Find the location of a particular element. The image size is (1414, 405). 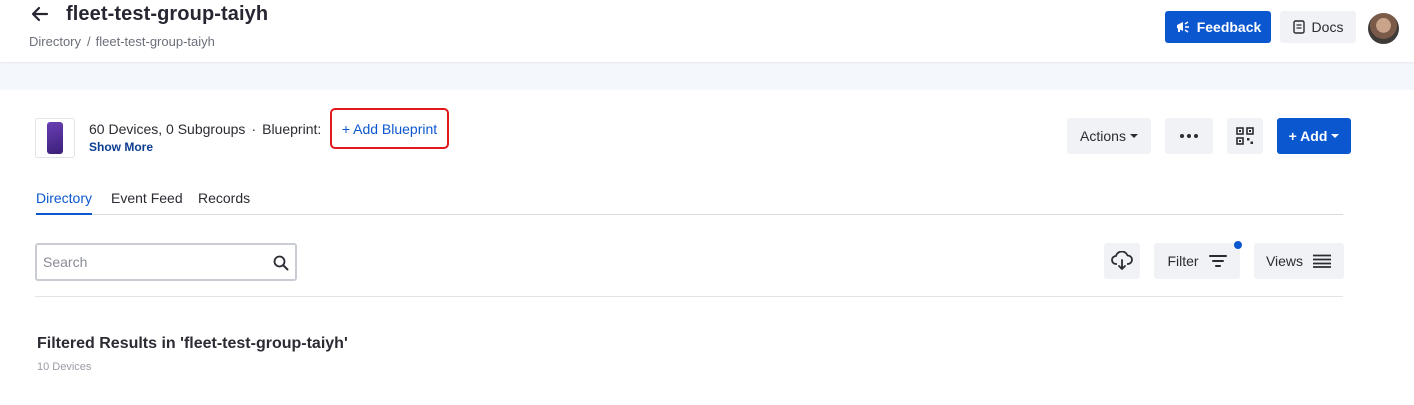

feedback-button: Feedback is located at coordinates (1218, 27).